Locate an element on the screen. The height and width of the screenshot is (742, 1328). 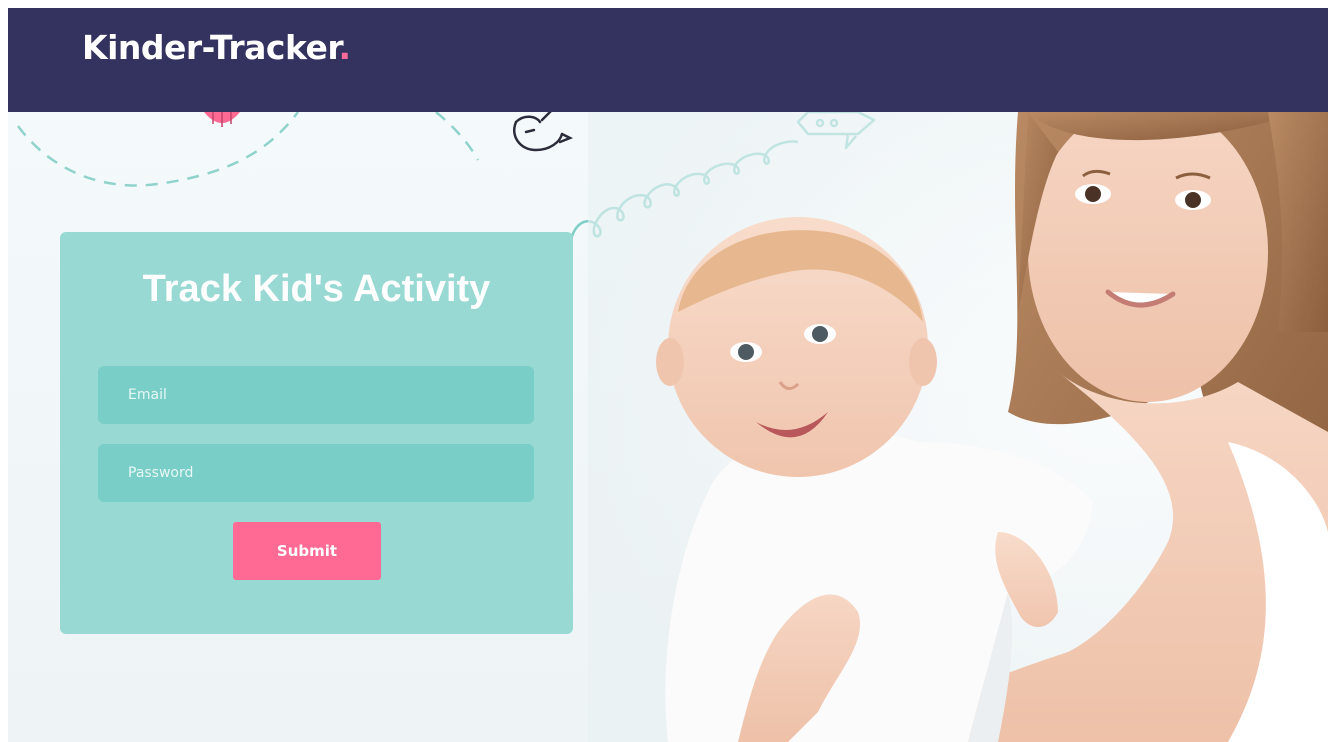
password-field is located at coordinates (316, 473).